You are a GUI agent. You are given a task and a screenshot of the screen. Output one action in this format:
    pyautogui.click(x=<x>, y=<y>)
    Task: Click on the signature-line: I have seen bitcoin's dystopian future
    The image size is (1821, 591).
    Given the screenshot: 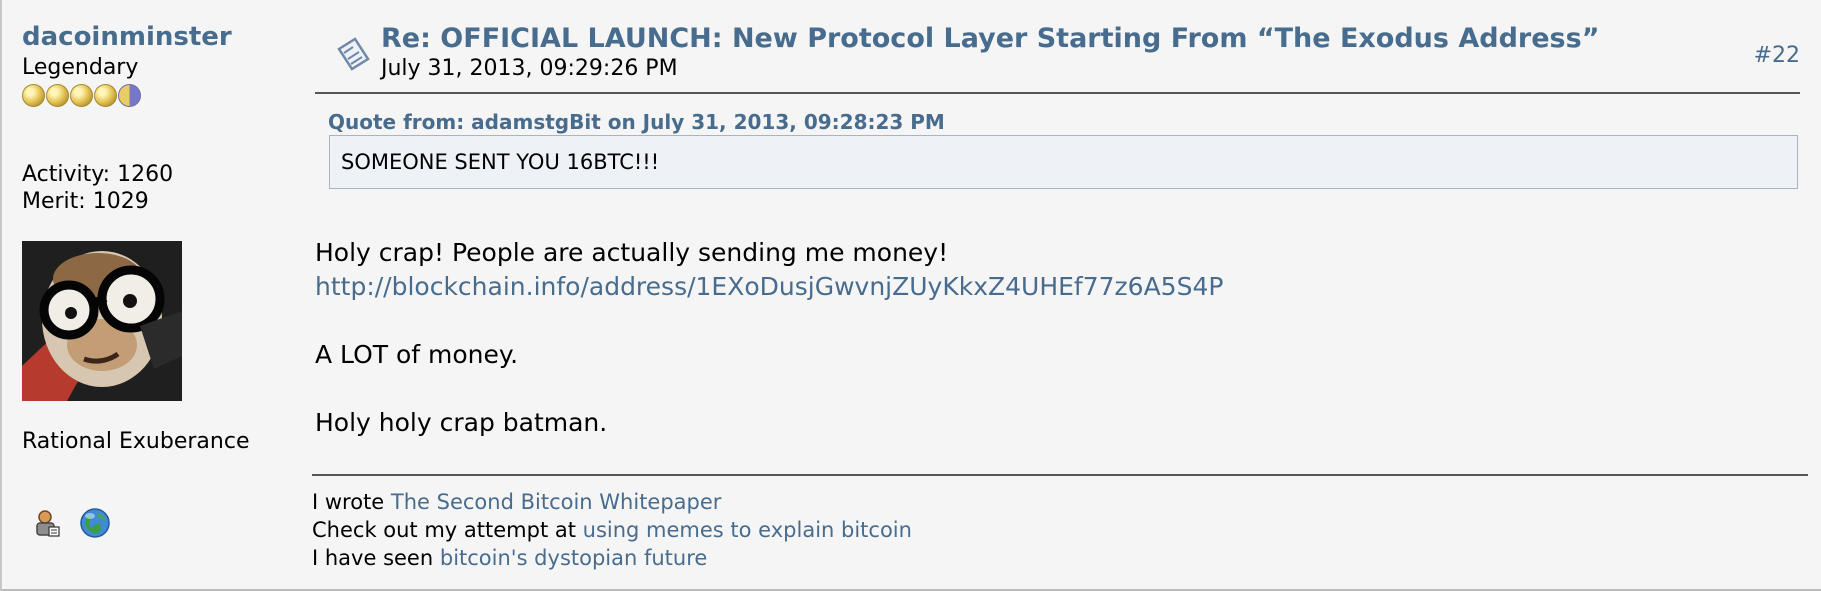 What is the action you would take?
    pyautogui.click(x=612, y=558)
    